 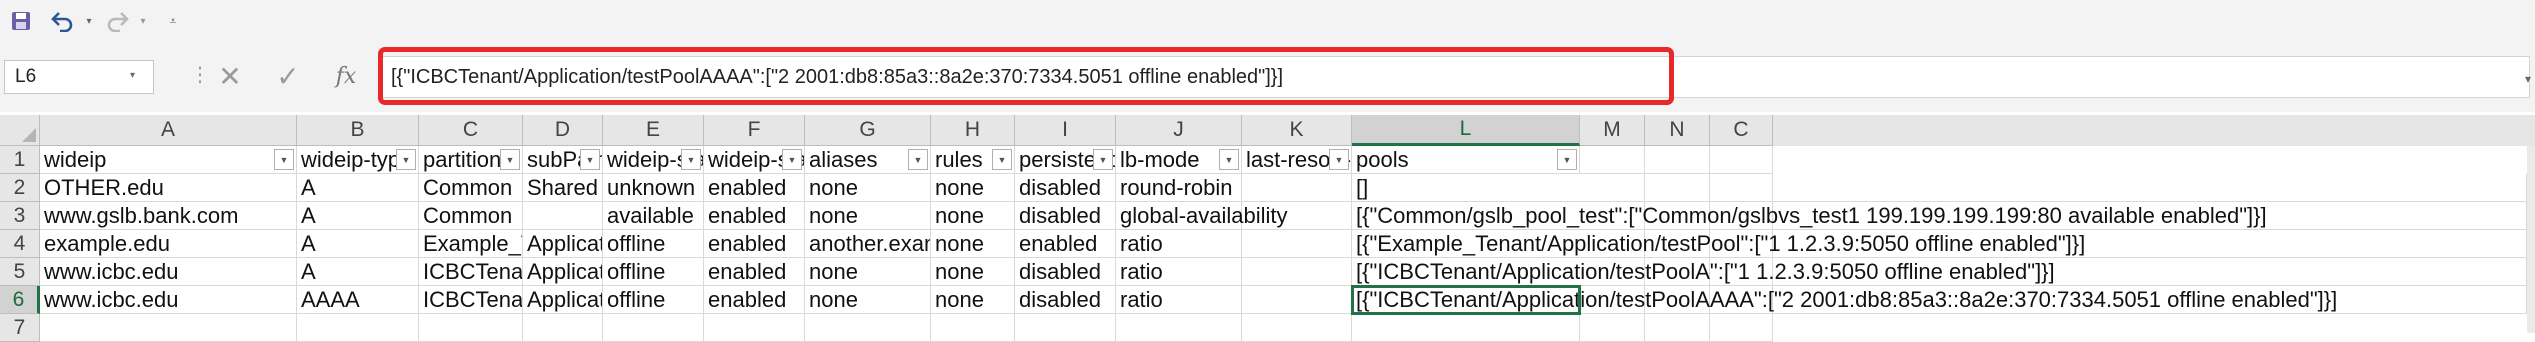 What do you see at coordinates (754, 130) in the screenshot?
I see `column-header-f: F` at bounding box center [754, 130].